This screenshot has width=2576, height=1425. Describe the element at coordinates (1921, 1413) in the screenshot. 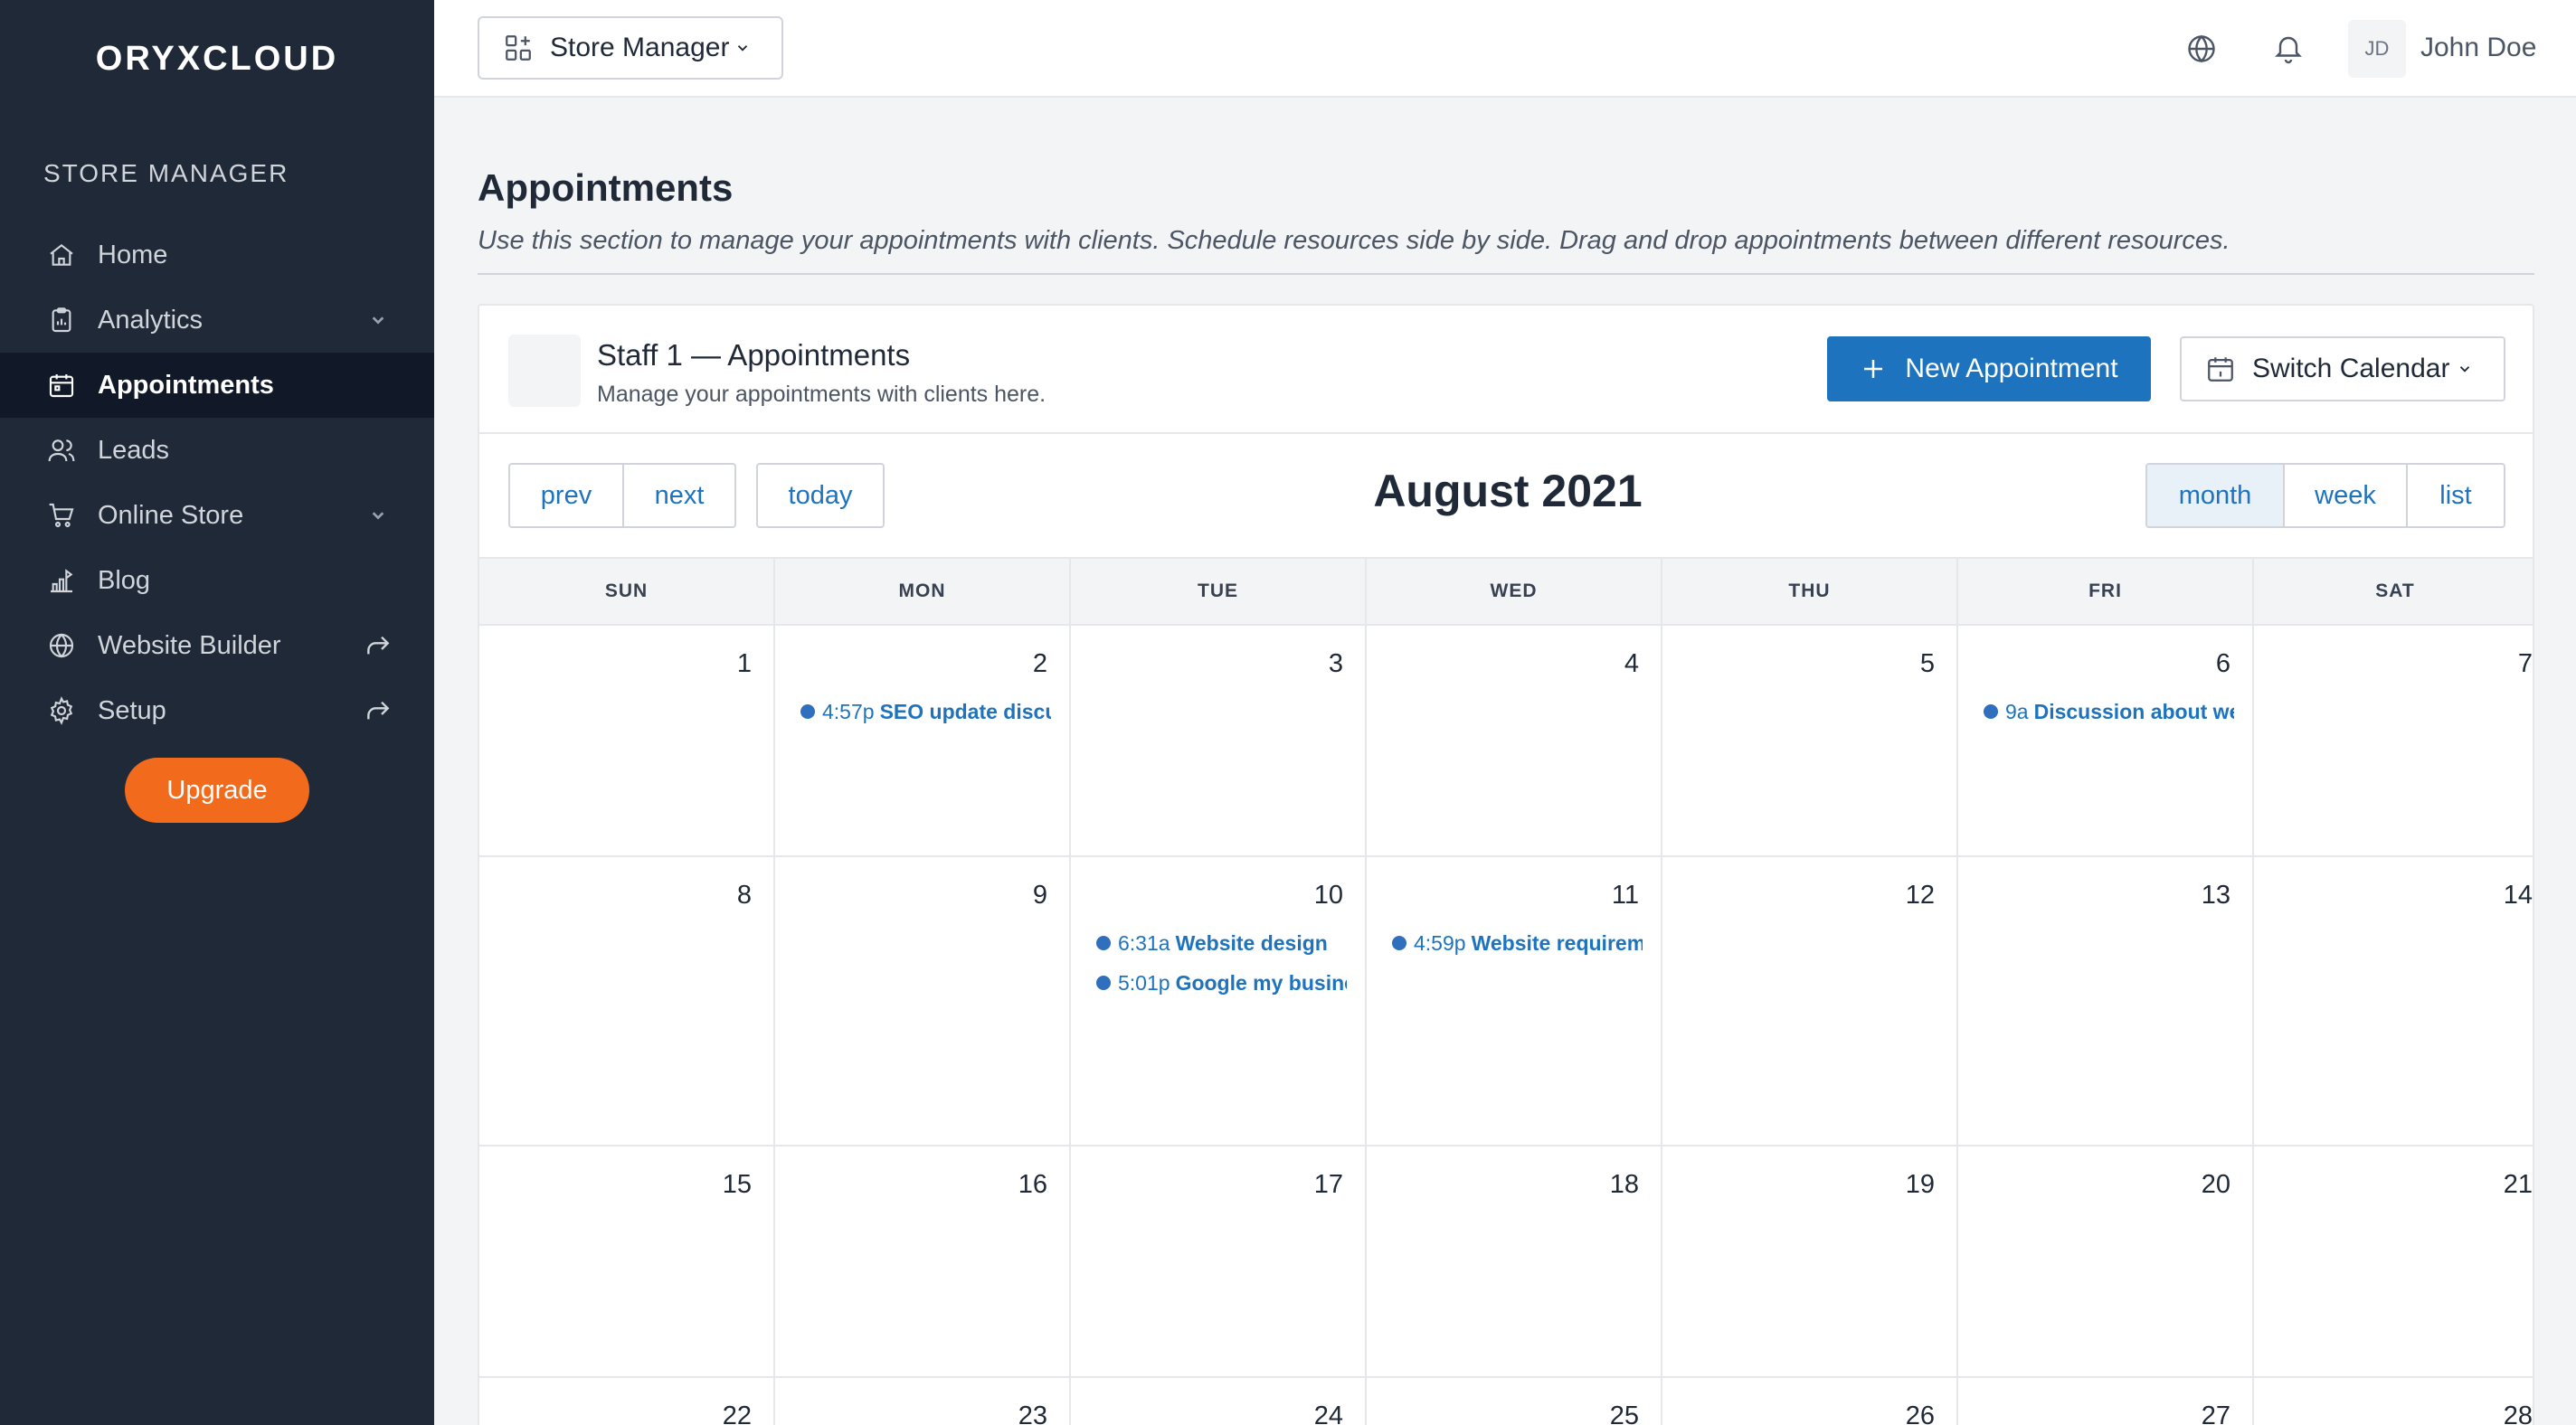

I see `day-number: 26` at that location.